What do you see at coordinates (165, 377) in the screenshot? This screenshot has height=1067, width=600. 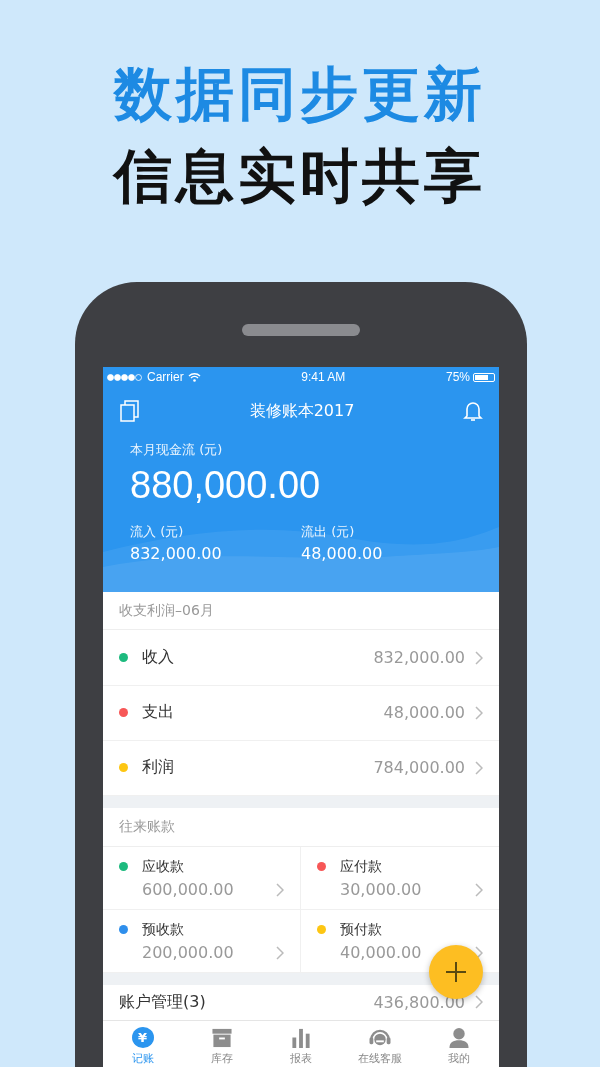 I see `carrier-label: Carrier` at bounding box center [165, 377].